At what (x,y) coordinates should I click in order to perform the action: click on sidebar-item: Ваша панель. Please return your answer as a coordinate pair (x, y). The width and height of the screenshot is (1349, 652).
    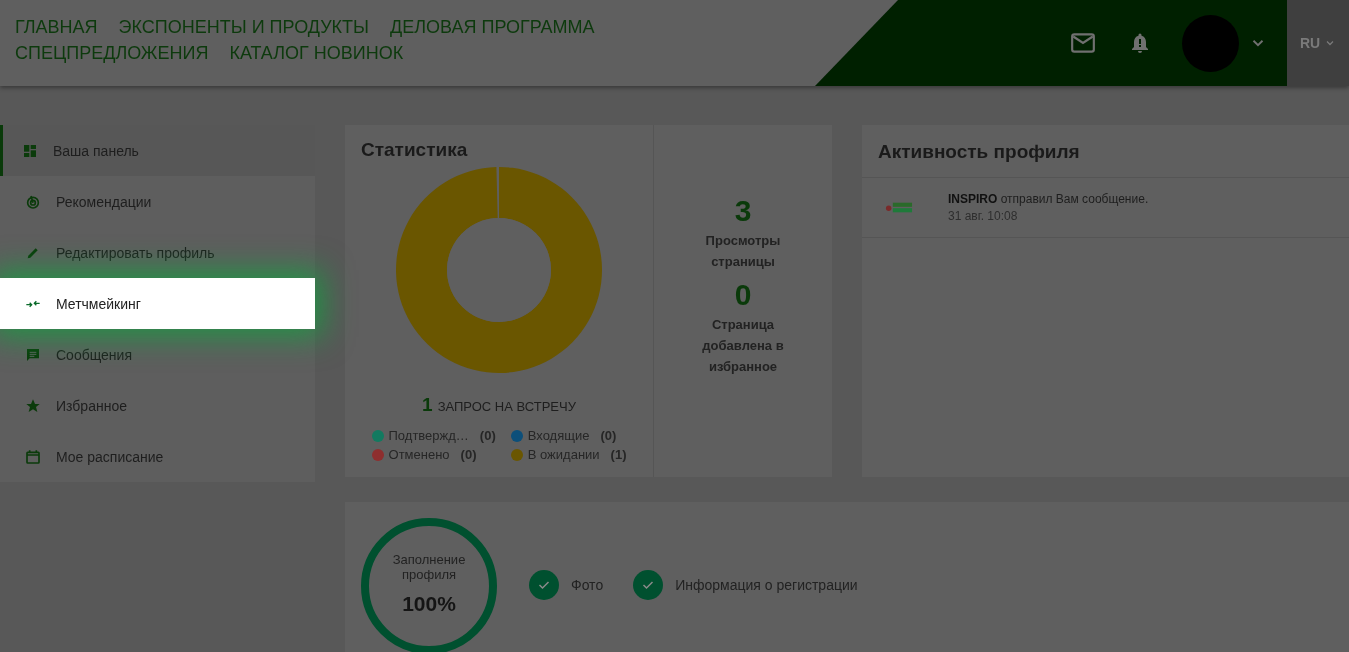
    Looking at the image, I should click on (157, 150).